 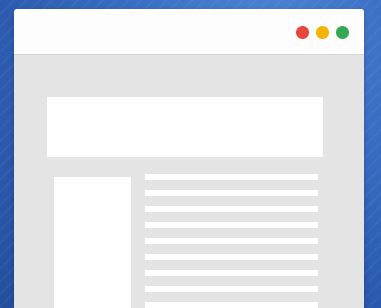 I want to click on window-titlebar, so click(x=189, y=32).